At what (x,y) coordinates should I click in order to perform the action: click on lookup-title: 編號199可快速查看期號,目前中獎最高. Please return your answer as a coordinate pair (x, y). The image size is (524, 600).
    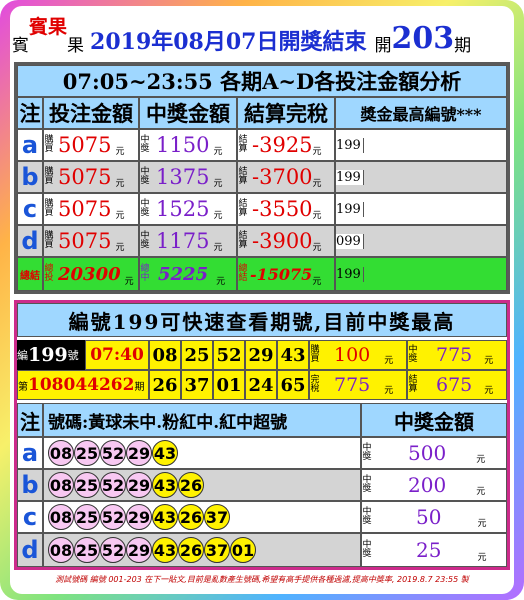
    Looking at the image, I should click on (262, 320).